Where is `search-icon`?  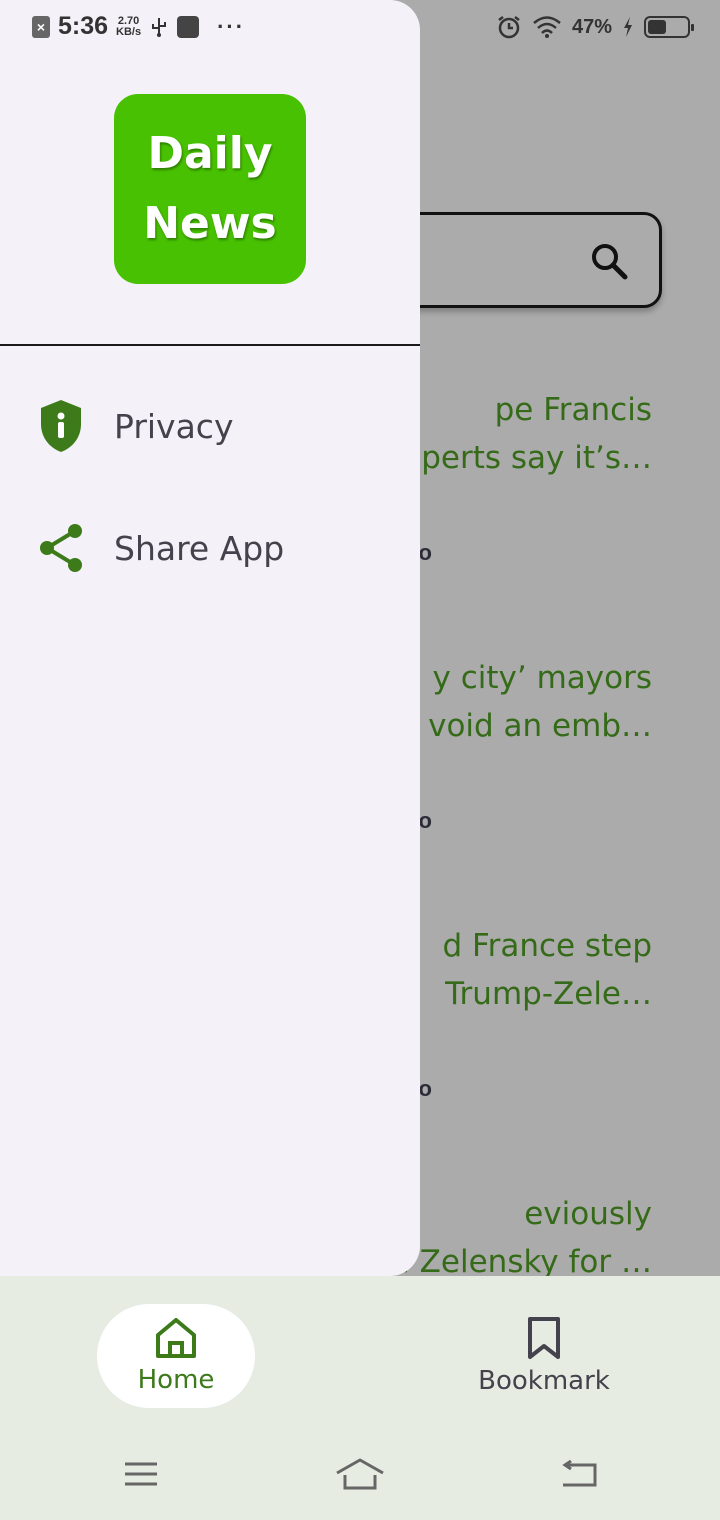
search-icon is located at coordinates (609, 261).